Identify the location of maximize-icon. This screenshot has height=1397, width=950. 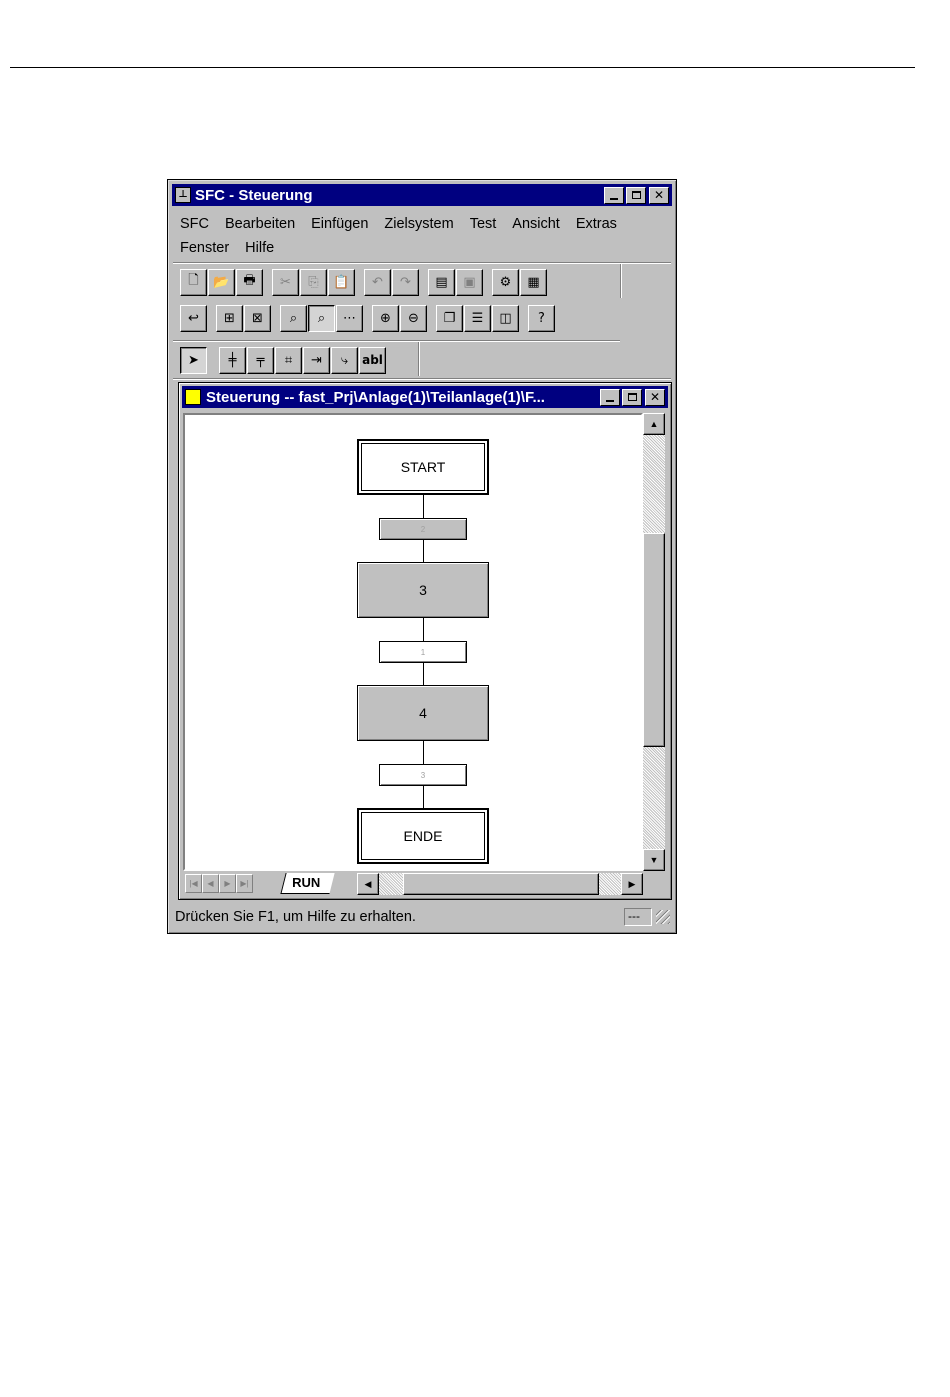
(636, 195).